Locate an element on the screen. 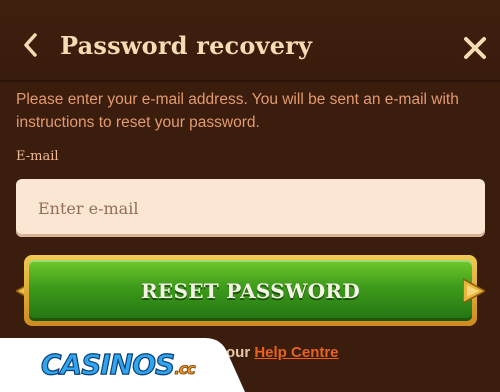  close-icon is located at coordinates (475, 48).